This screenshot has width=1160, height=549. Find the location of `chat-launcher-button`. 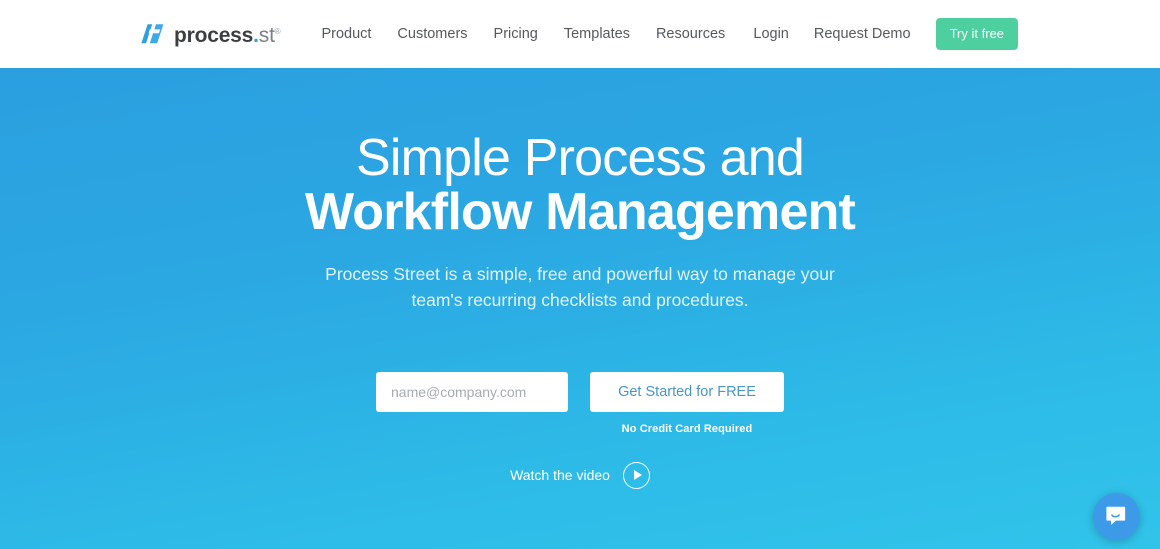

chat-launcher-button is located at coordinates (1116, 516).